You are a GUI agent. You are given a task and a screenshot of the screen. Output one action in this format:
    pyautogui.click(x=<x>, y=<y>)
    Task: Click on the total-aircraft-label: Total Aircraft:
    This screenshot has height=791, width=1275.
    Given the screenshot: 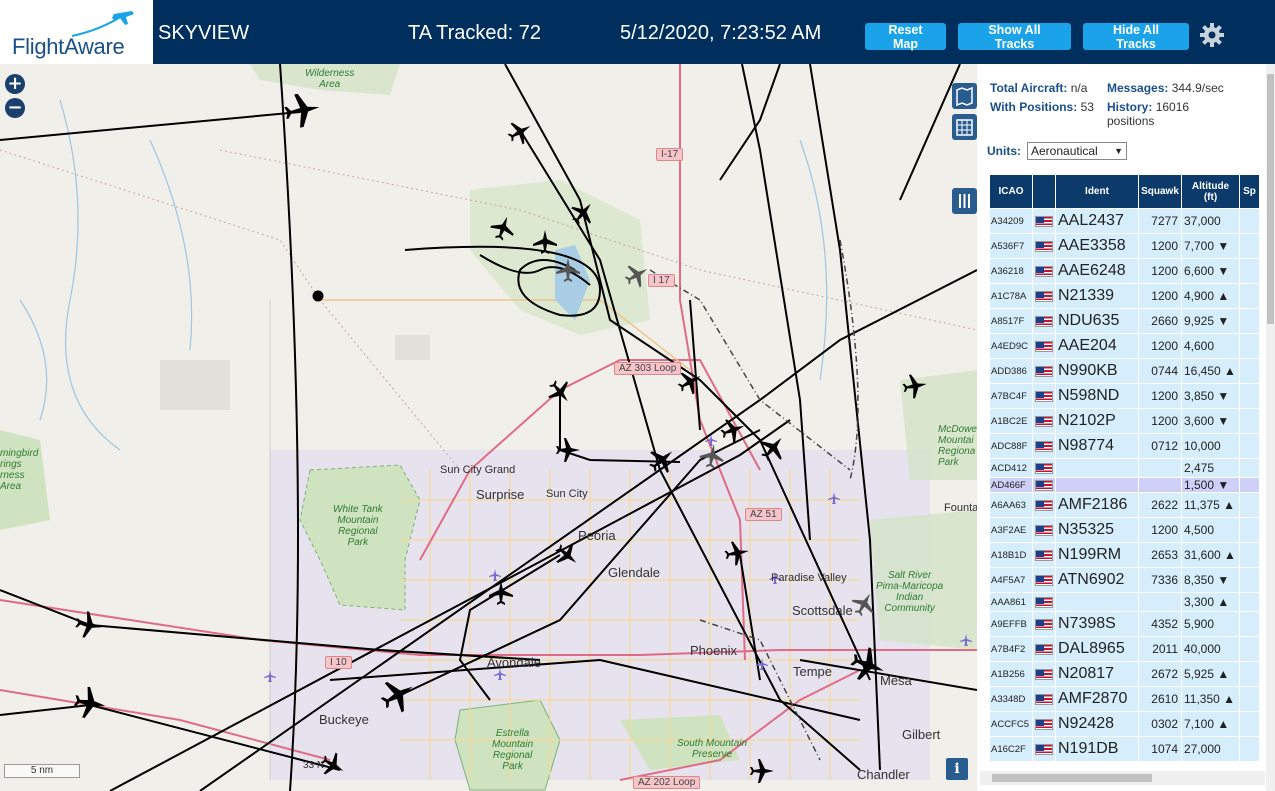 What is the action you would take?
    pyautogui.click(x=1029, y=88)
    